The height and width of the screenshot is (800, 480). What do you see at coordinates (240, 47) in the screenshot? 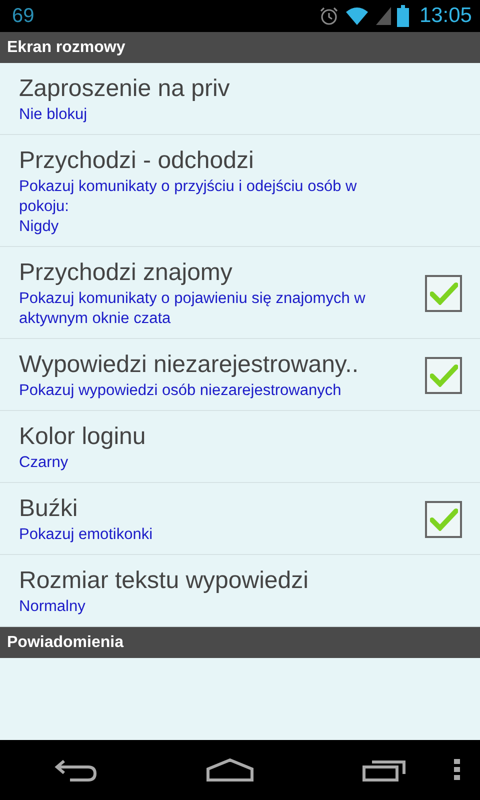
I see `section-header: Ekran rozmowy` at bounding box center [240, 47].